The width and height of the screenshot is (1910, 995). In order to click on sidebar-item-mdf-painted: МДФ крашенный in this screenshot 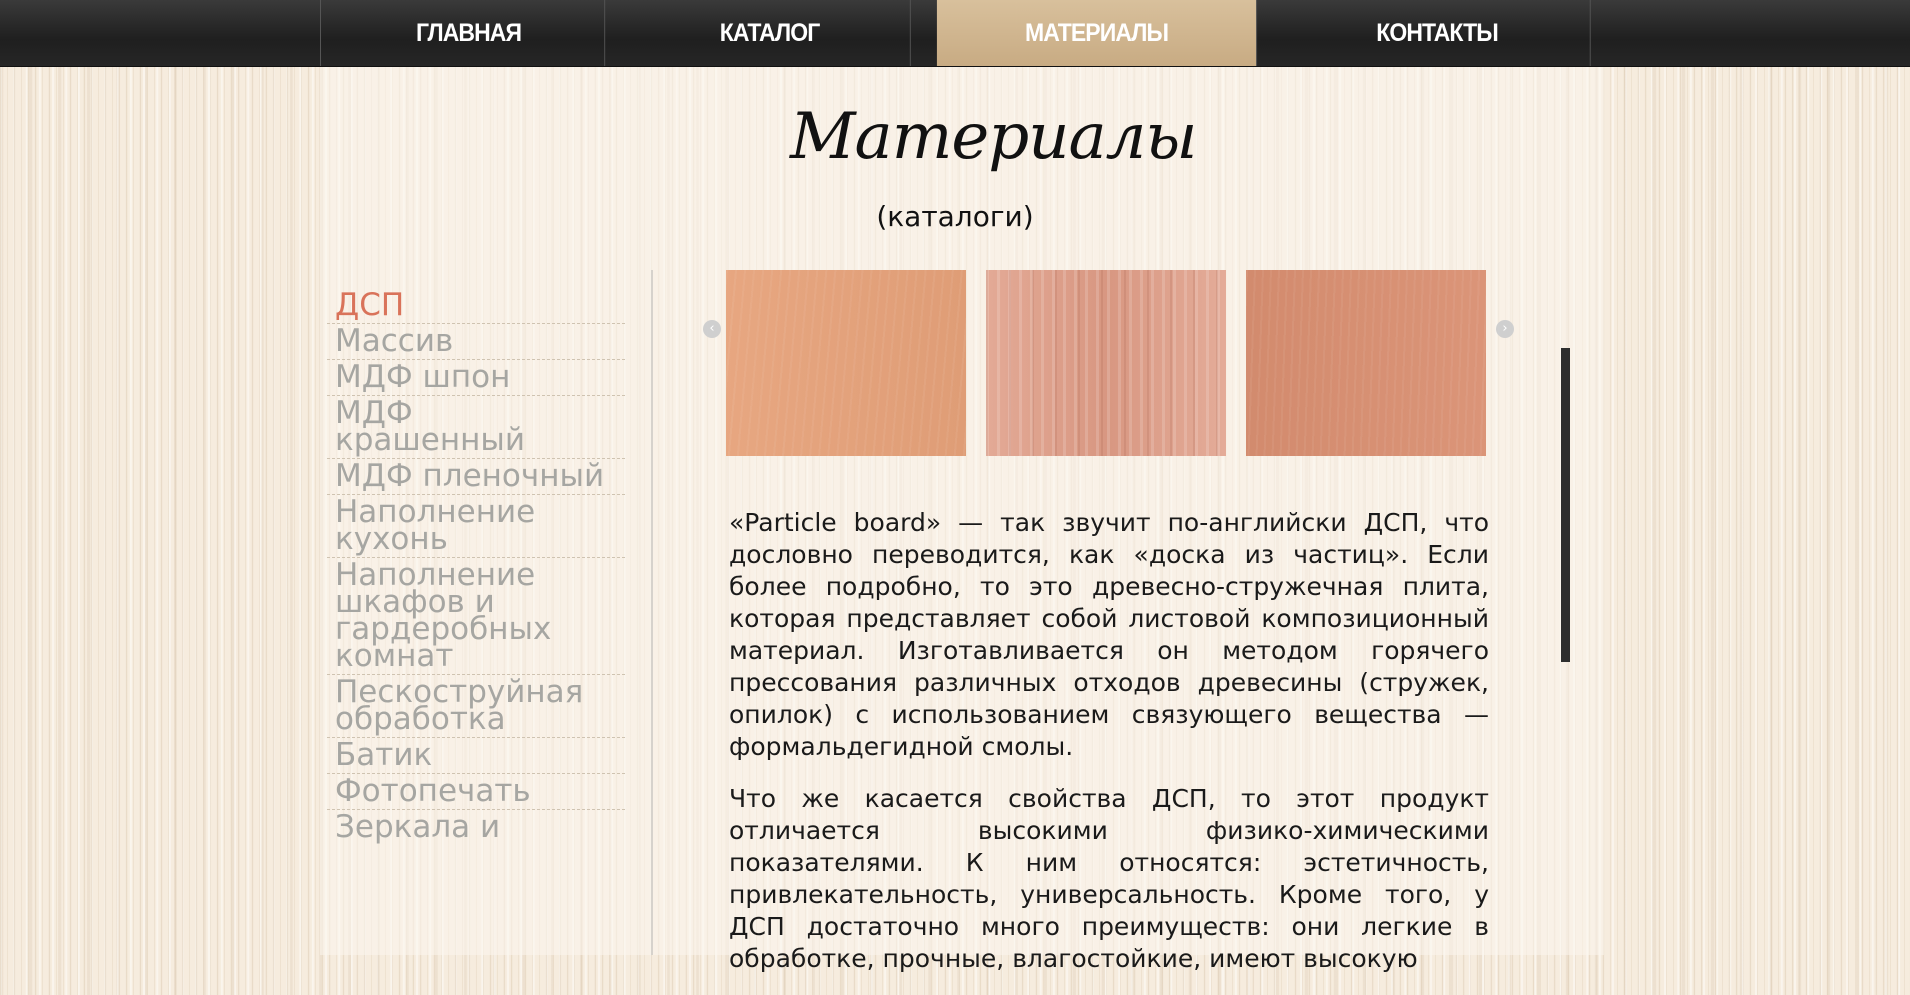, I will do `click(476, 427)`.